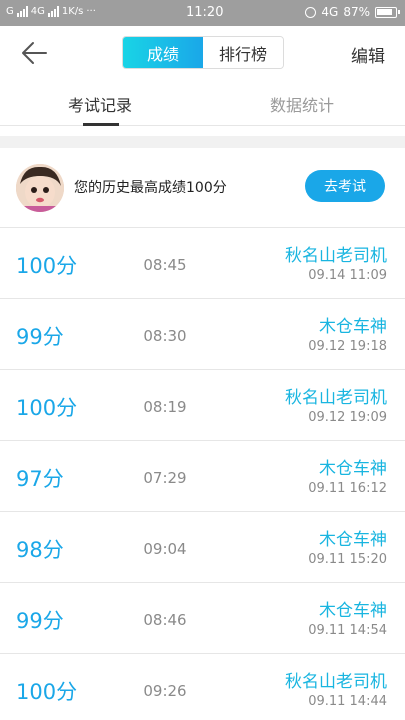 The width and height of the screenshot is (405, 720). Describe the element at coordinates (202, 103) in the screenshot. I see `sub-tabs: 考试记录 数据统计` at that location.